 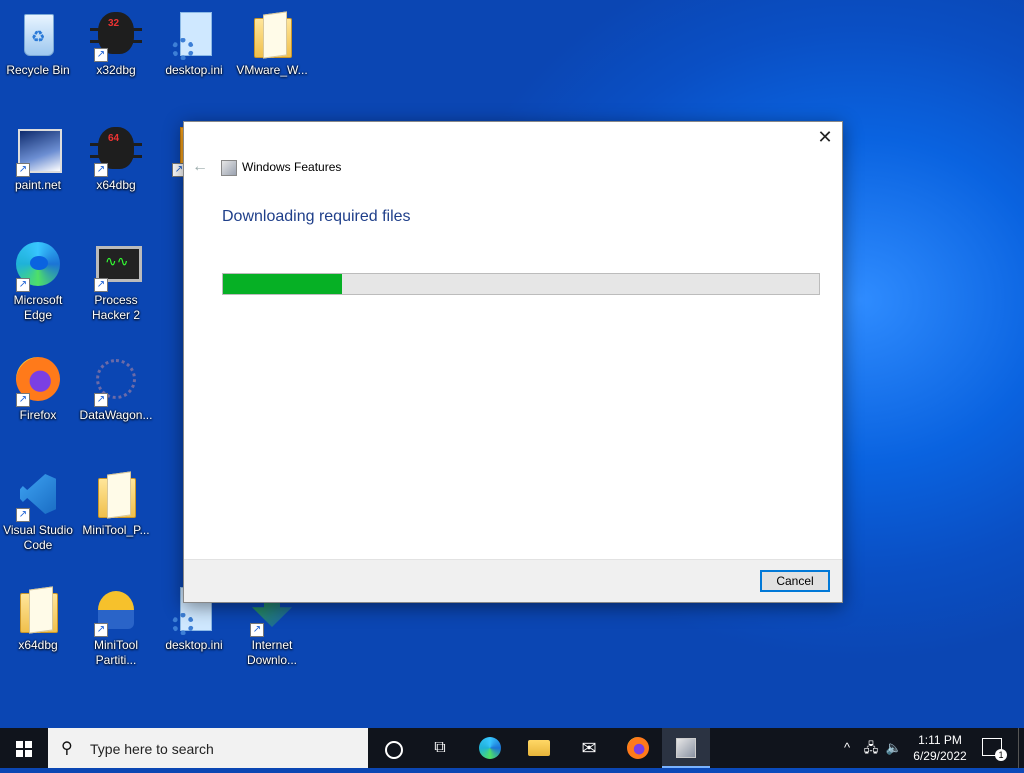 What do you see at coordinates (940, 756) in the screenshot?
I see `clock-date: 6/29/2022` at bounding box center [940, 756].